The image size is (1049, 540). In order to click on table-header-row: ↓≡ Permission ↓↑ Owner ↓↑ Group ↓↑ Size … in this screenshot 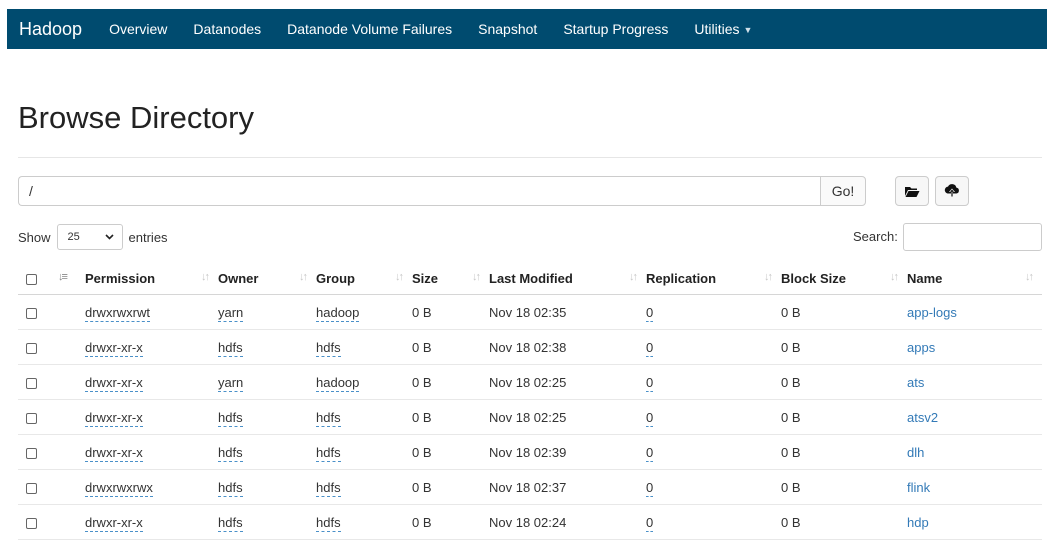, I will do `click(530, 278)`.